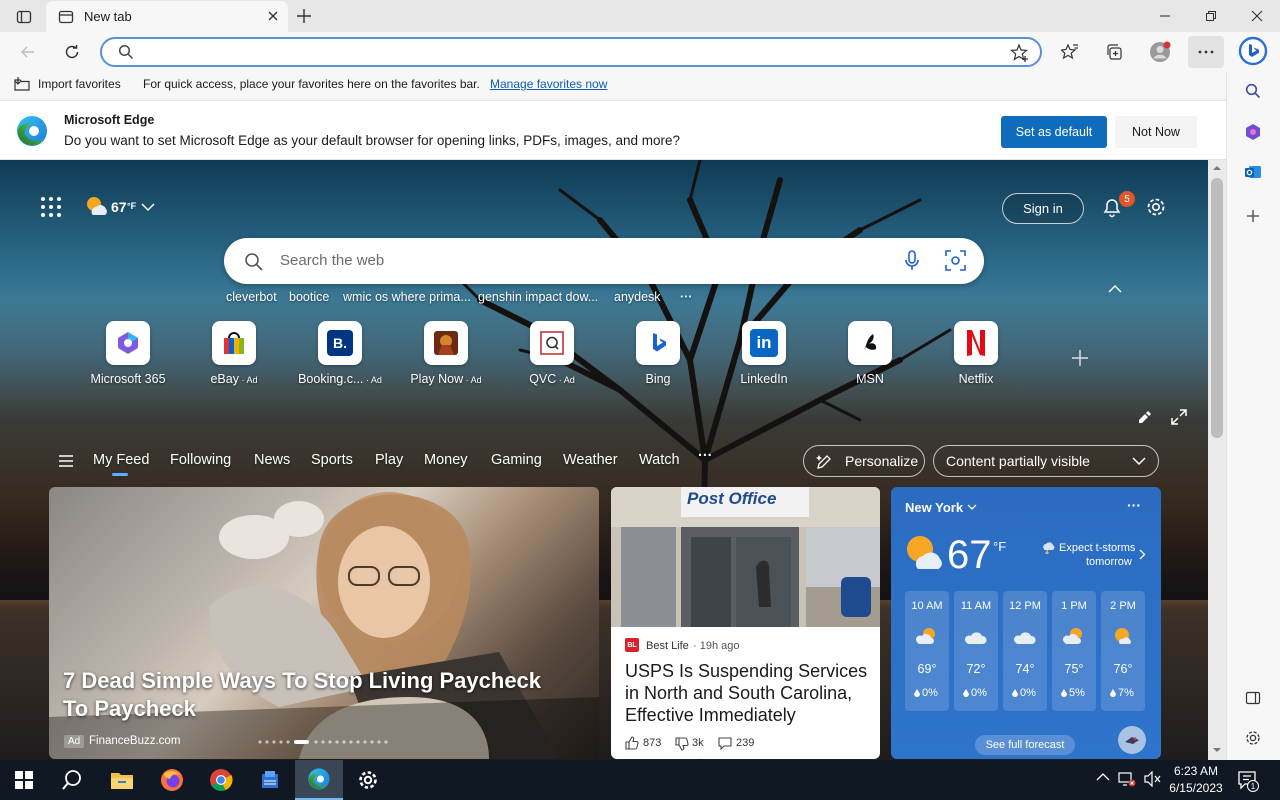  I want to click on page-settings-gear-icon, so click(1156, 207).